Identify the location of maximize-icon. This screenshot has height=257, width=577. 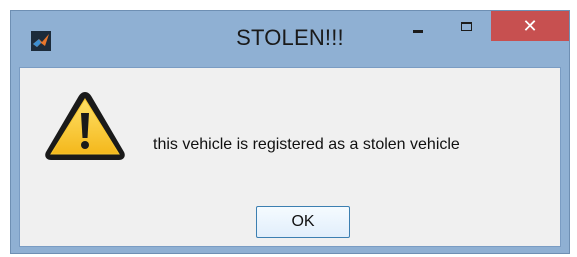
(466, 26).